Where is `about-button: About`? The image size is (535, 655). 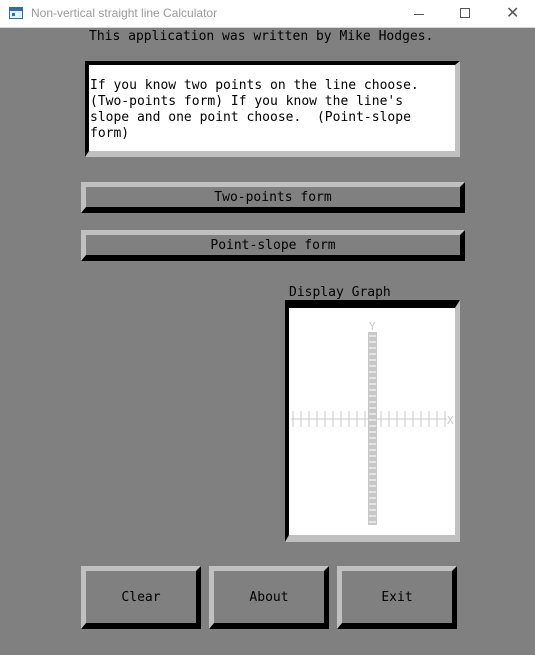 about-button: About is located at coordinates (269, 597).